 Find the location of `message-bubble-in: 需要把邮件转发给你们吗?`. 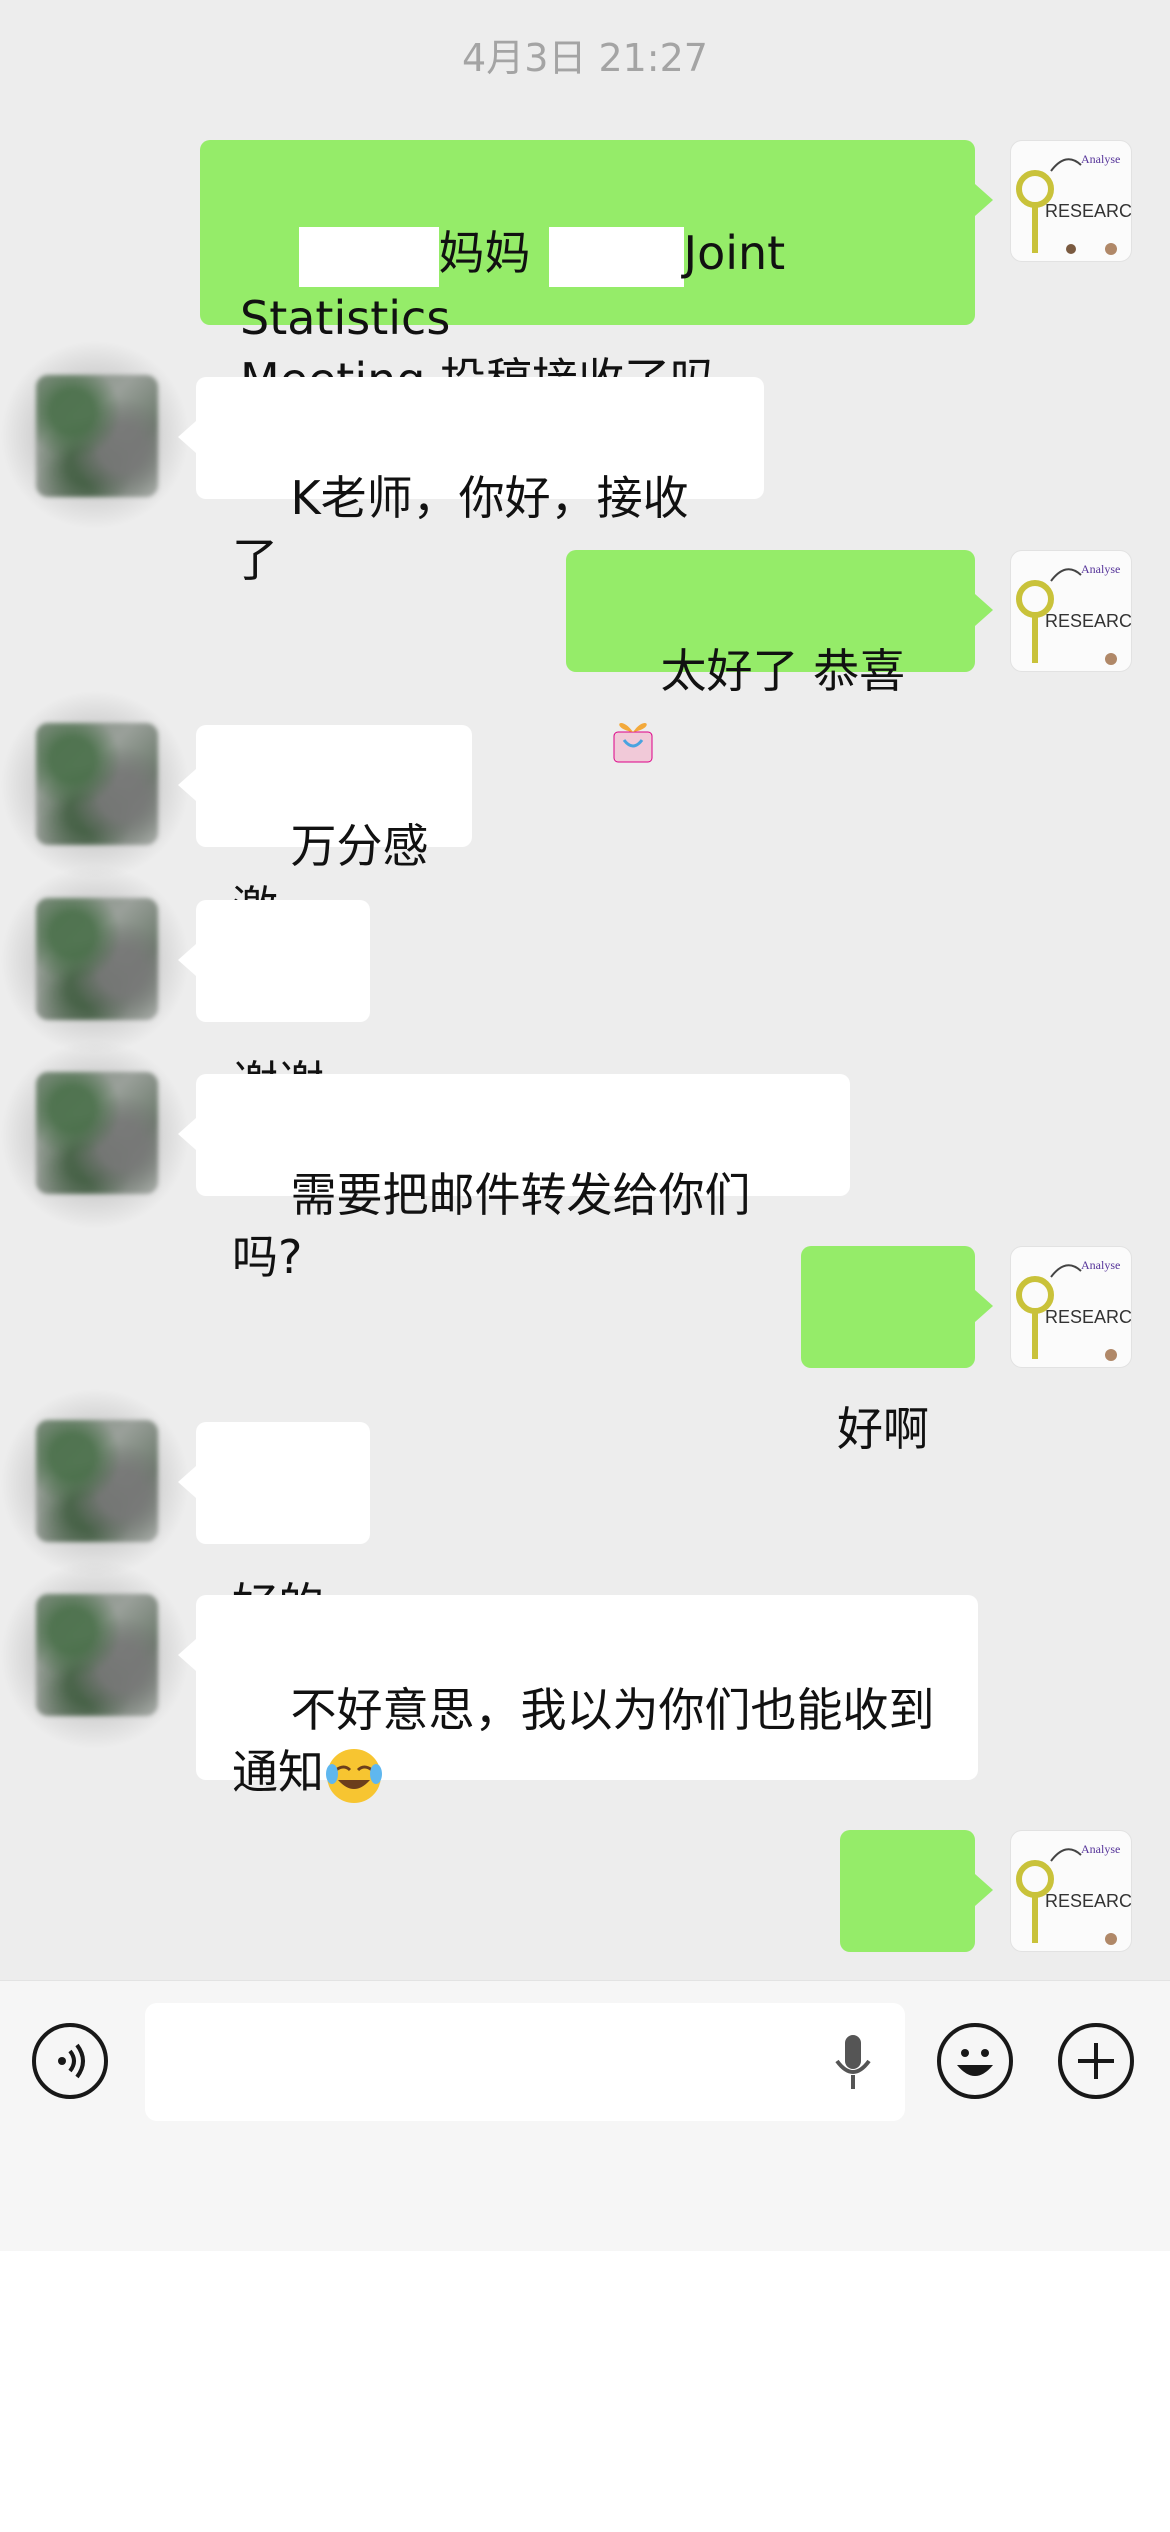

message-bubble-in: 需要把邮件转发给你们吗? is located at coordinates (514, 1179).